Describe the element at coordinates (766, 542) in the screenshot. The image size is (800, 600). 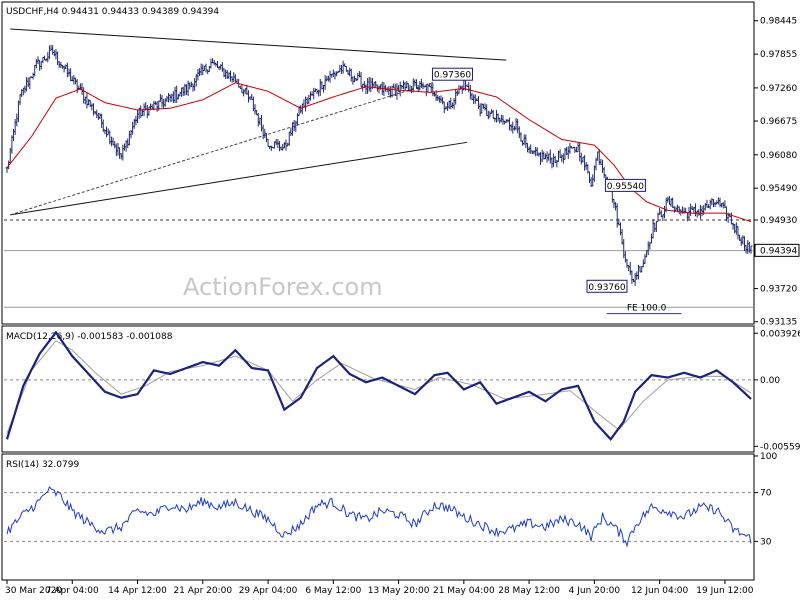
I see `y-tick-label: 30` at that location.